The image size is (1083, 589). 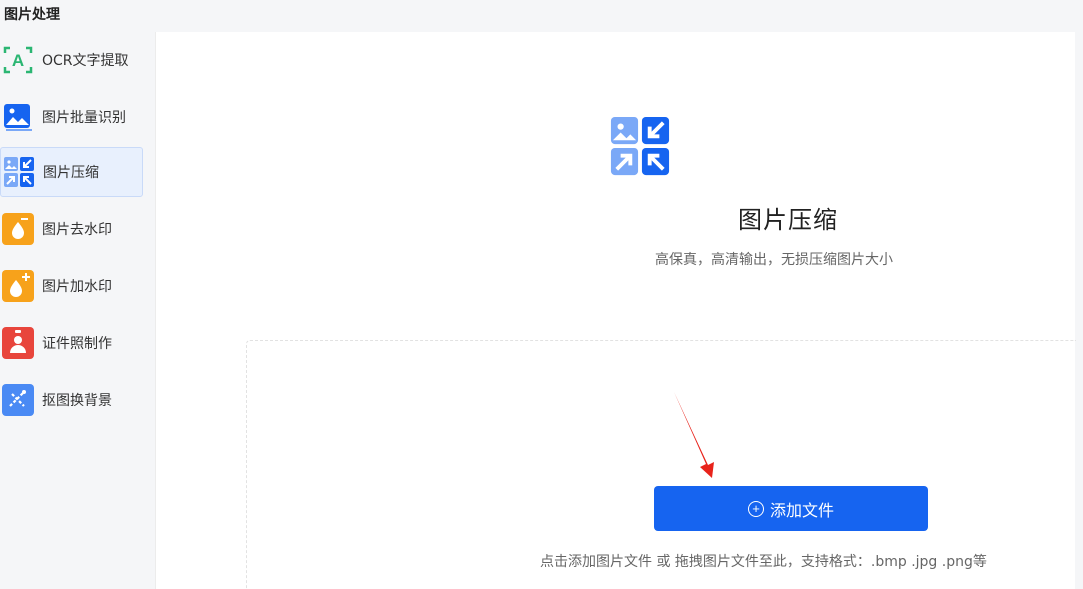 I want to click on add-file-button: + 添加文件, so click(x=791, y=508).